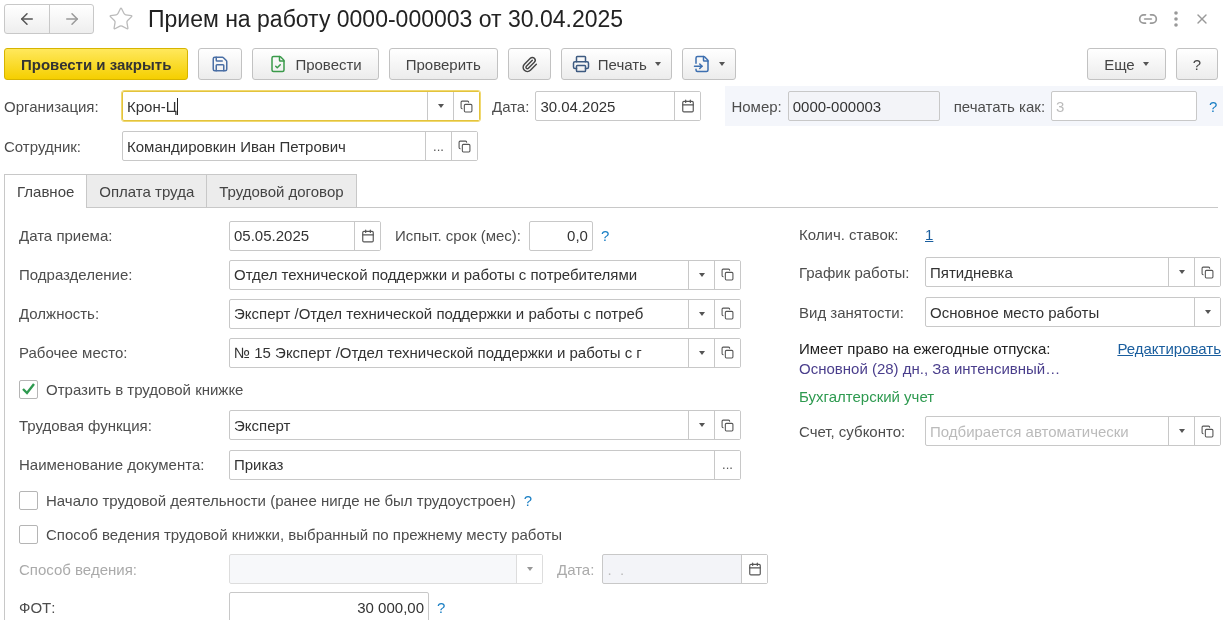  I want to click on star-icon, so click(121, 19).